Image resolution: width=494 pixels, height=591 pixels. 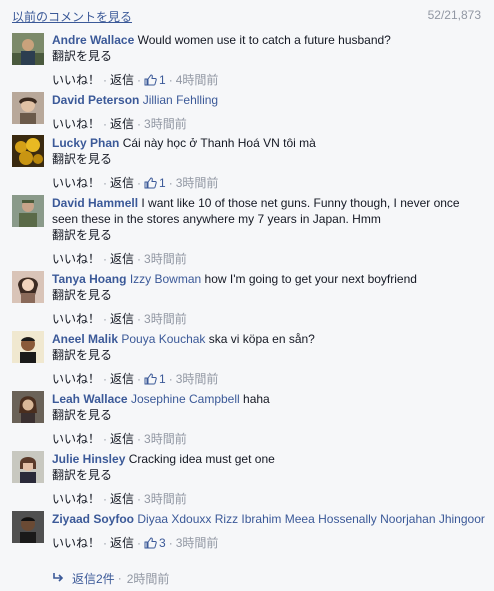 What do you see at coordinates (72, 16) in the screenshot?
I see `view-previous-comments-link: 以前のコメントを見る` at bounding box center [72, 16].